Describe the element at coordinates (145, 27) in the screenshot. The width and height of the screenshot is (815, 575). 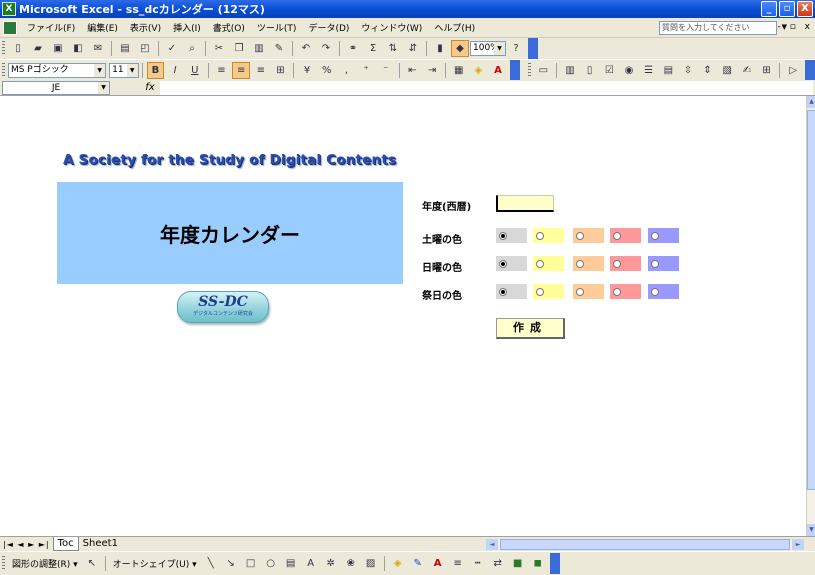
I see `menu-view: 表示(V)` at that location.